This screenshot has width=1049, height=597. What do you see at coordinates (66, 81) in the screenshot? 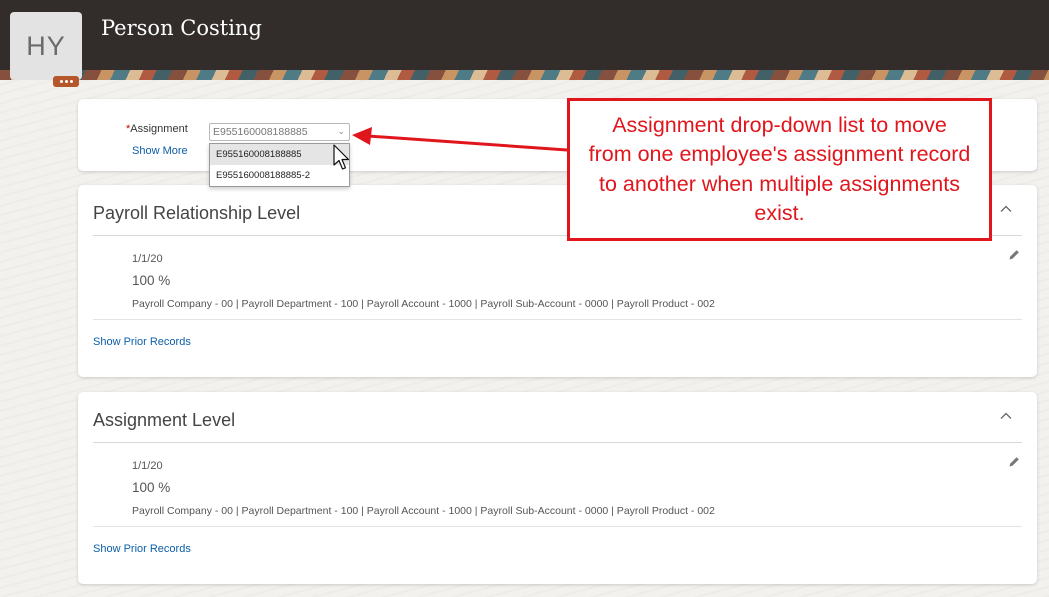
I see `ellipsis-icon` at bounding box center [66, 81].